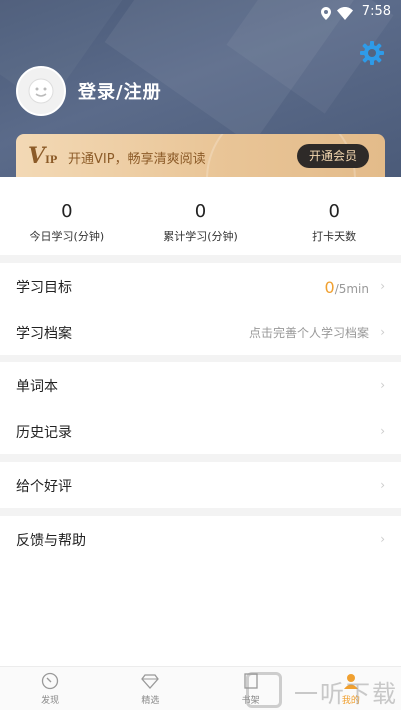 Image resolution: width=401 pixels, height=710 pixels. Describe the element at coordinates (44, 288) in the screenshot. I see `menu-item-label: 学习目标` at that location.